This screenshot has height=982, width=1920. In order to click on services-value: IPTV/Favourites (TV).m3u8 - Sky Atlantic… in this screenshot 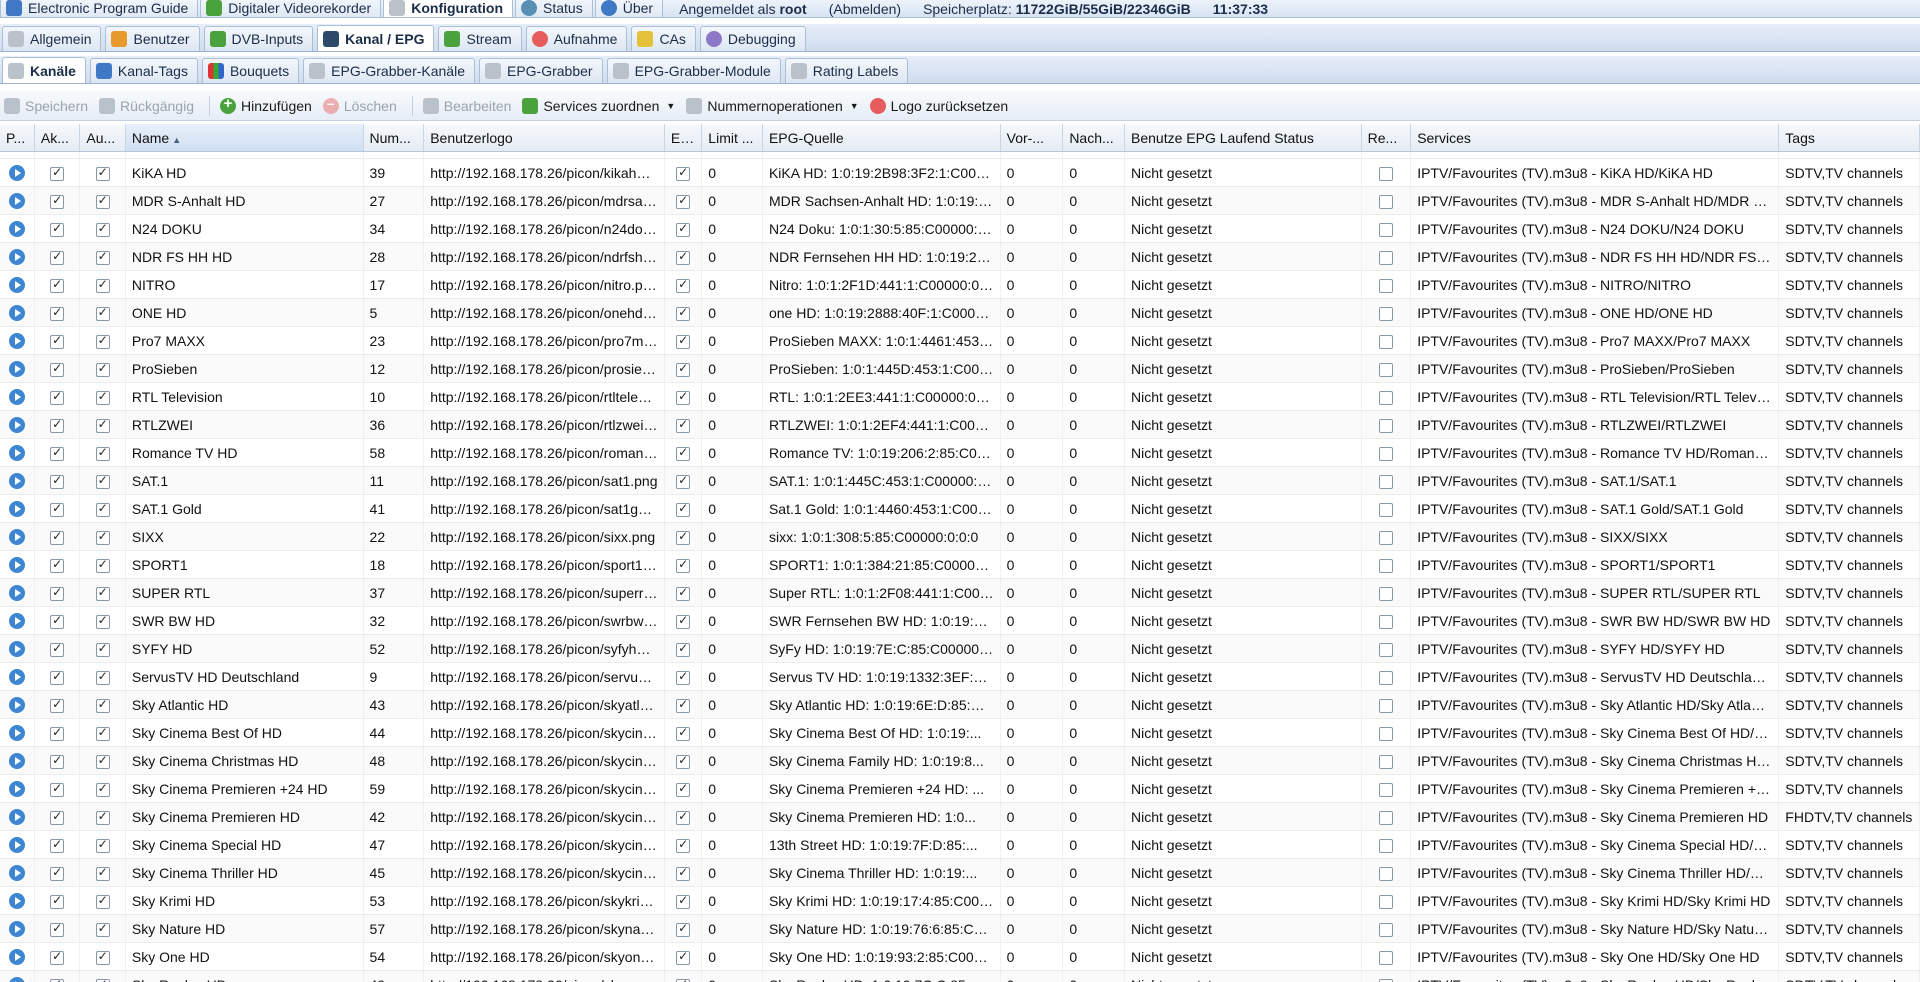, I will do `click(1595, 704)`.